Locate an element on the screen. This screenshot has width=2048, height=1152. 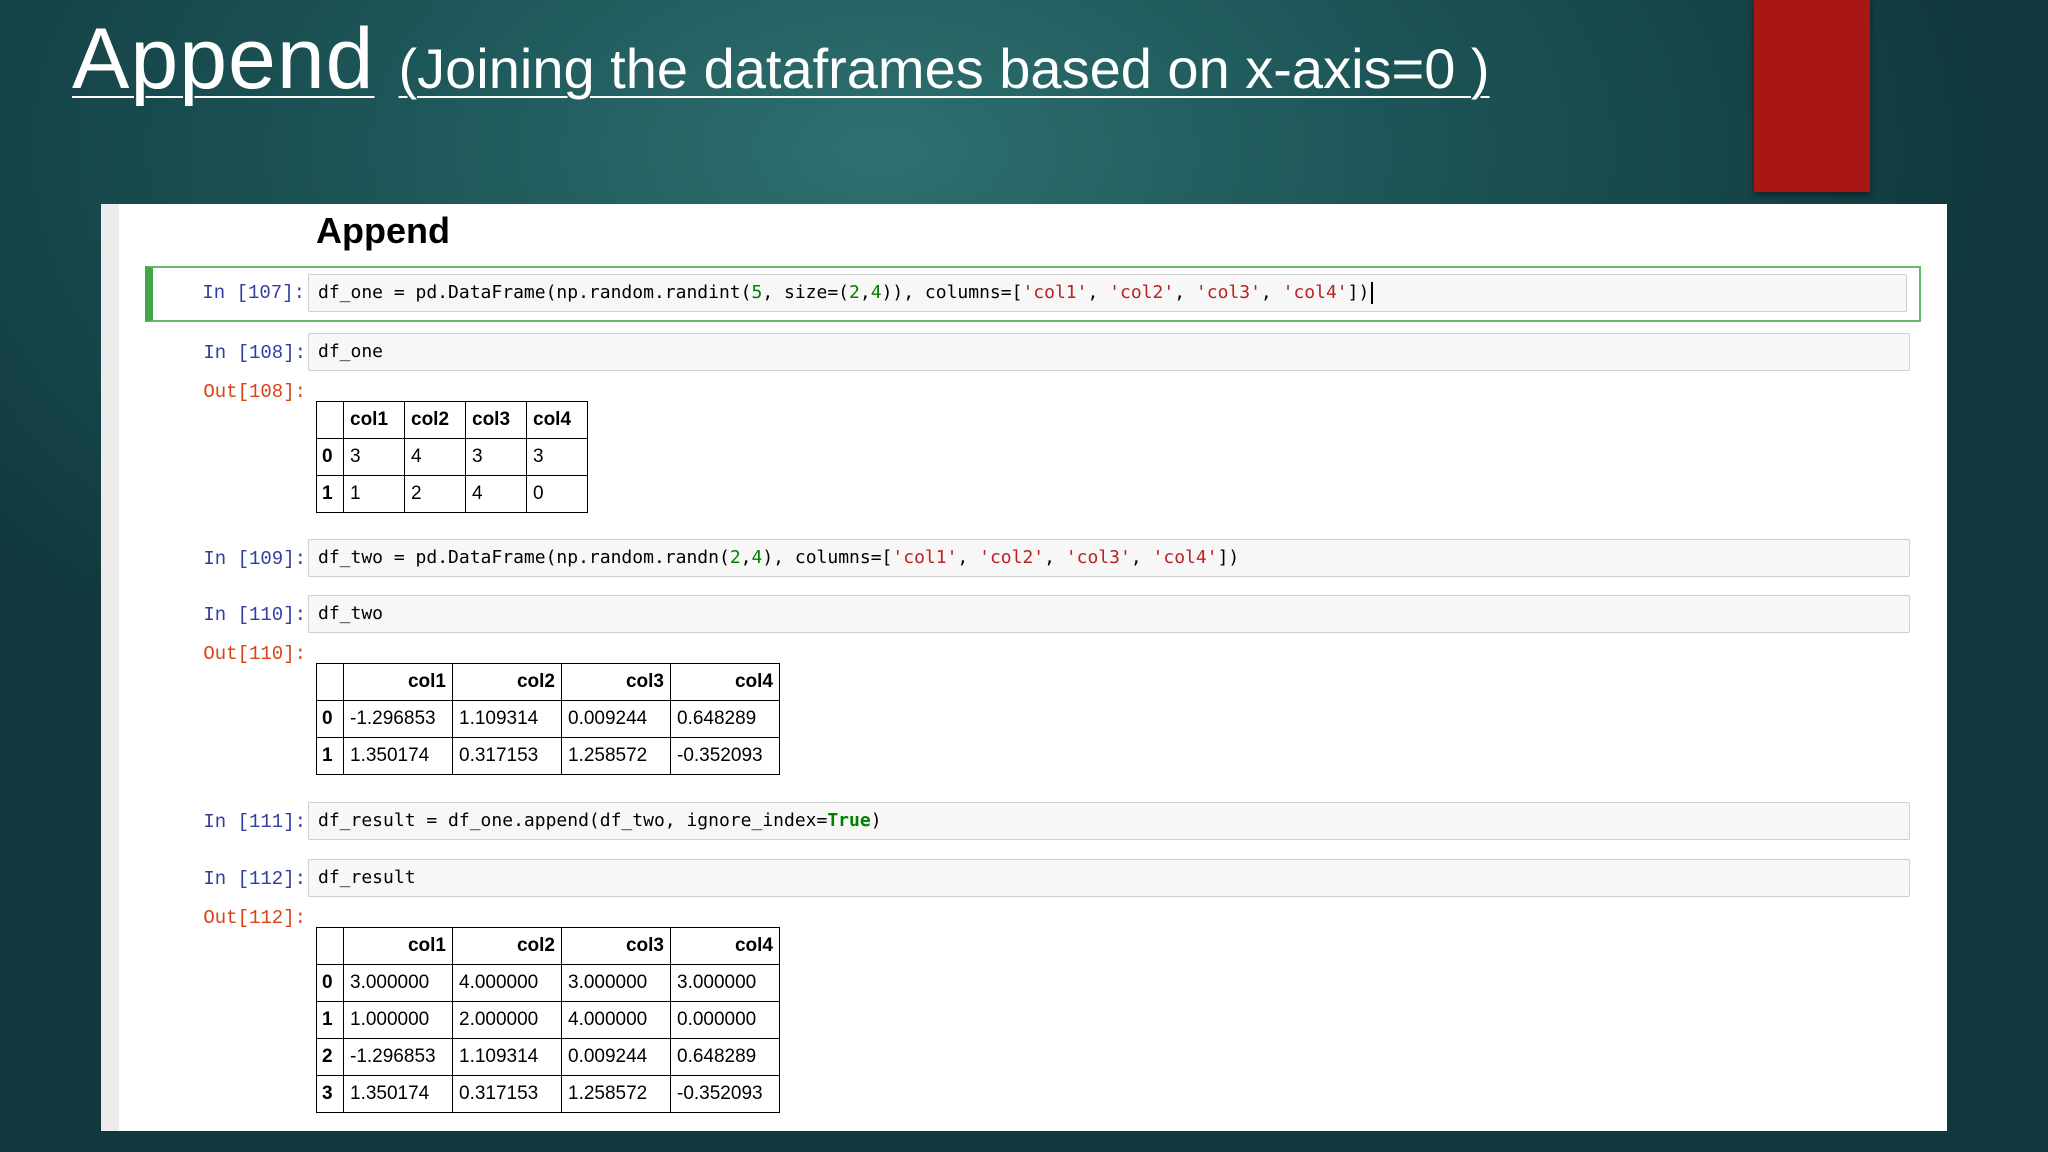
table-row: 11240 is located at coordinates (452, 494).